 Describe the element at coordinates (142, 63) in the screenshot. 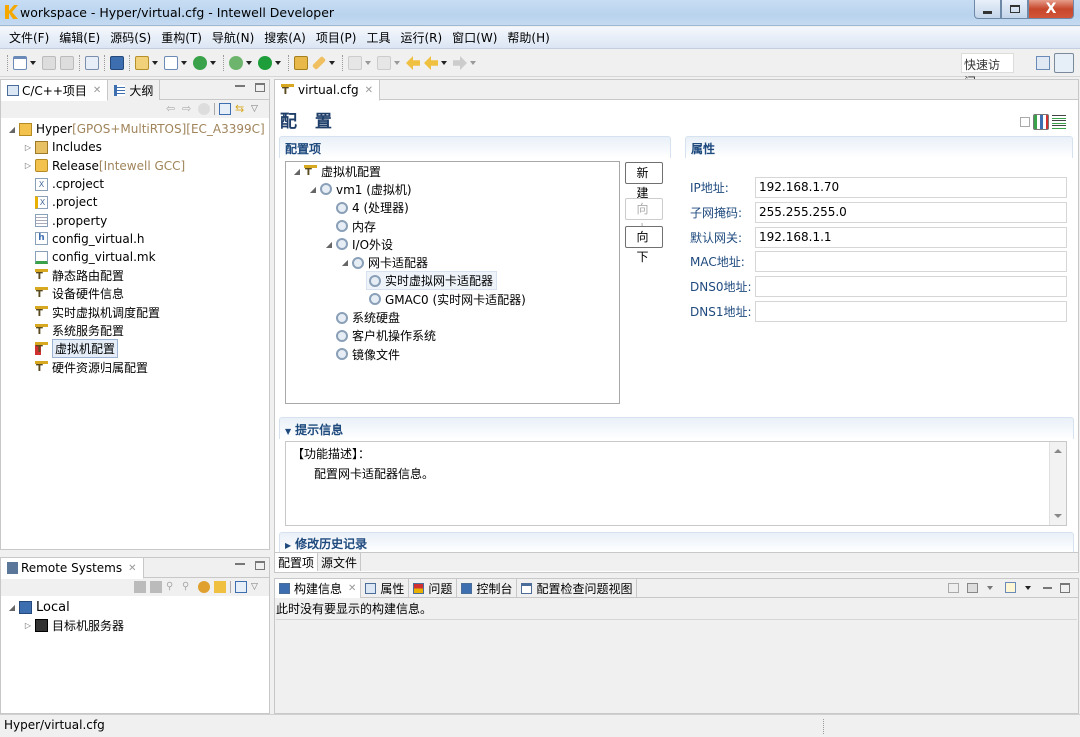

I see `new-c-project-icon` at that location.